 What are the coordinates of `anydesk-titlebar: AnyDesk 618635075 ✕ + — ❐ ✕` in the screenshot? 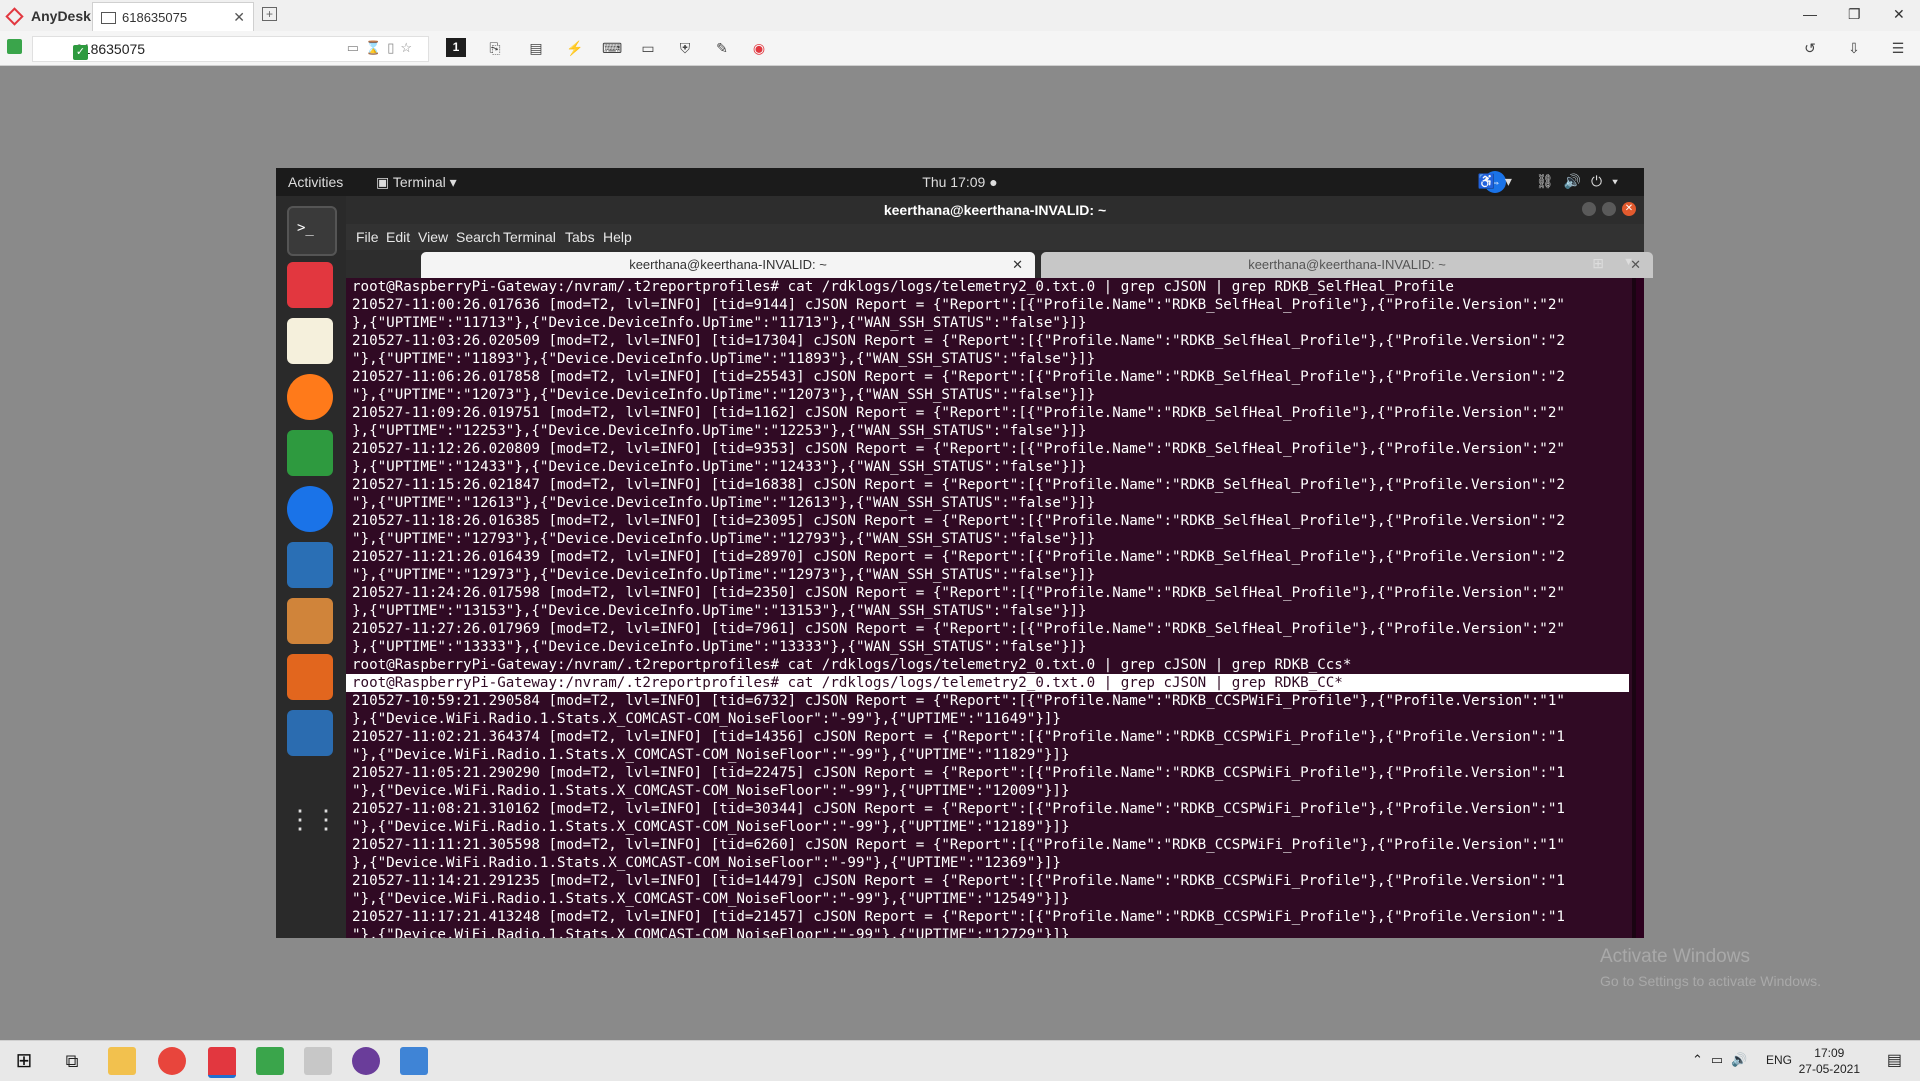 It's located at (960, 16).